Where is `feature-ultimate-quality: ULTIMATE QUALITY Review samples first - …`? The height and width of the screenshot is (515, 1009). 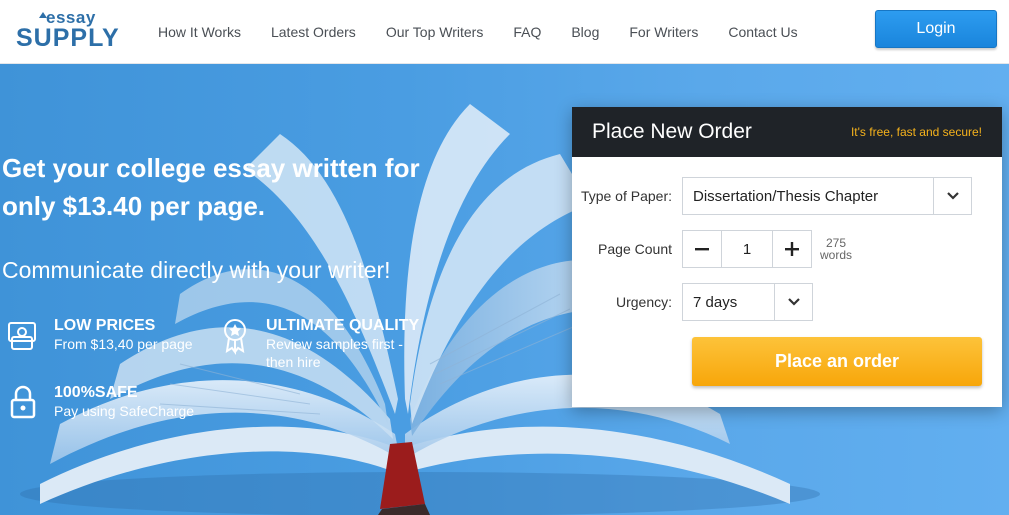 feature-ultimate-quality: ULTIMATE QUALITY Review samples first - … is located at coordinates (328, 344).